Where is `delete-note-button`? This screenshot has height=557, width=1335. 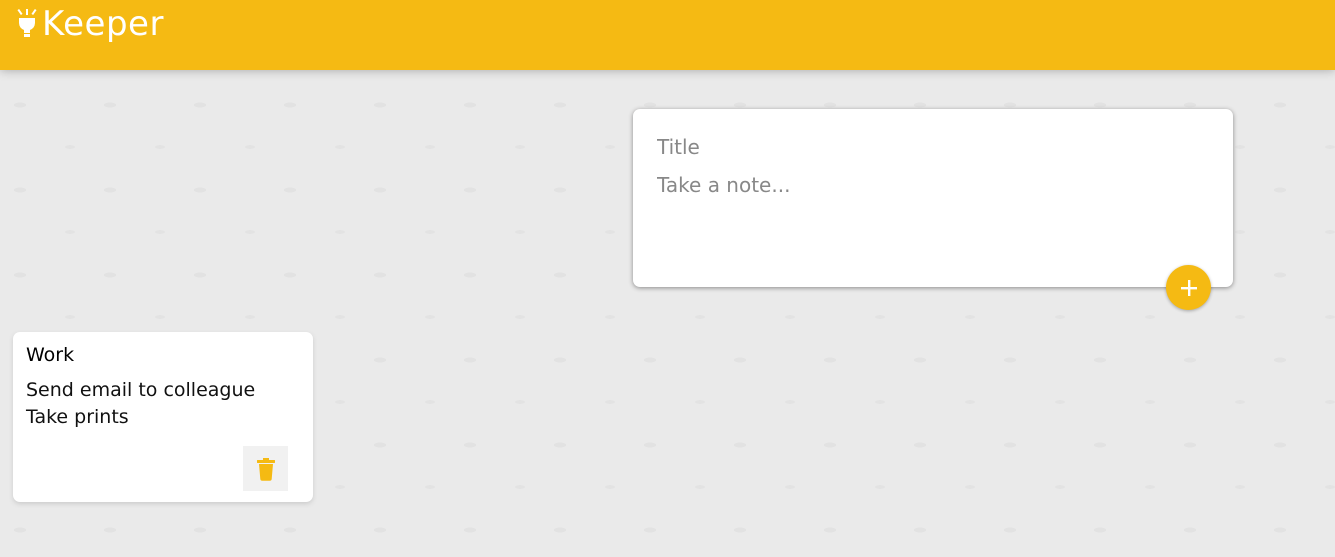
delete-note-button is located at coordinates (265, 468).